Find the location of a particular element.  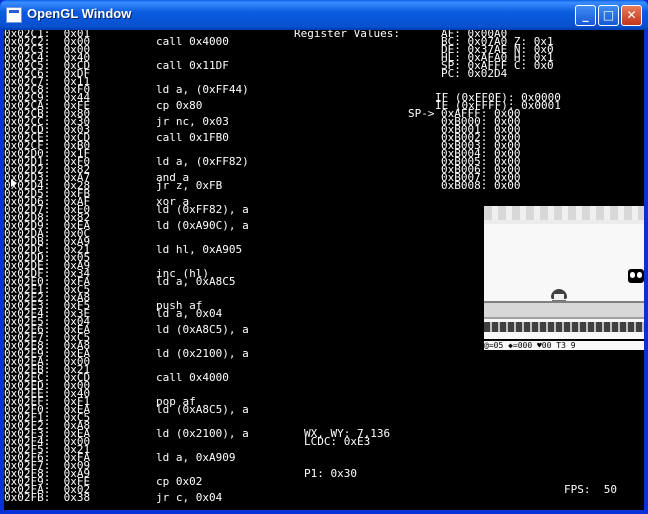

lcdc-readout: LCDC: 0xE3 is located at coordinates (337, 441).